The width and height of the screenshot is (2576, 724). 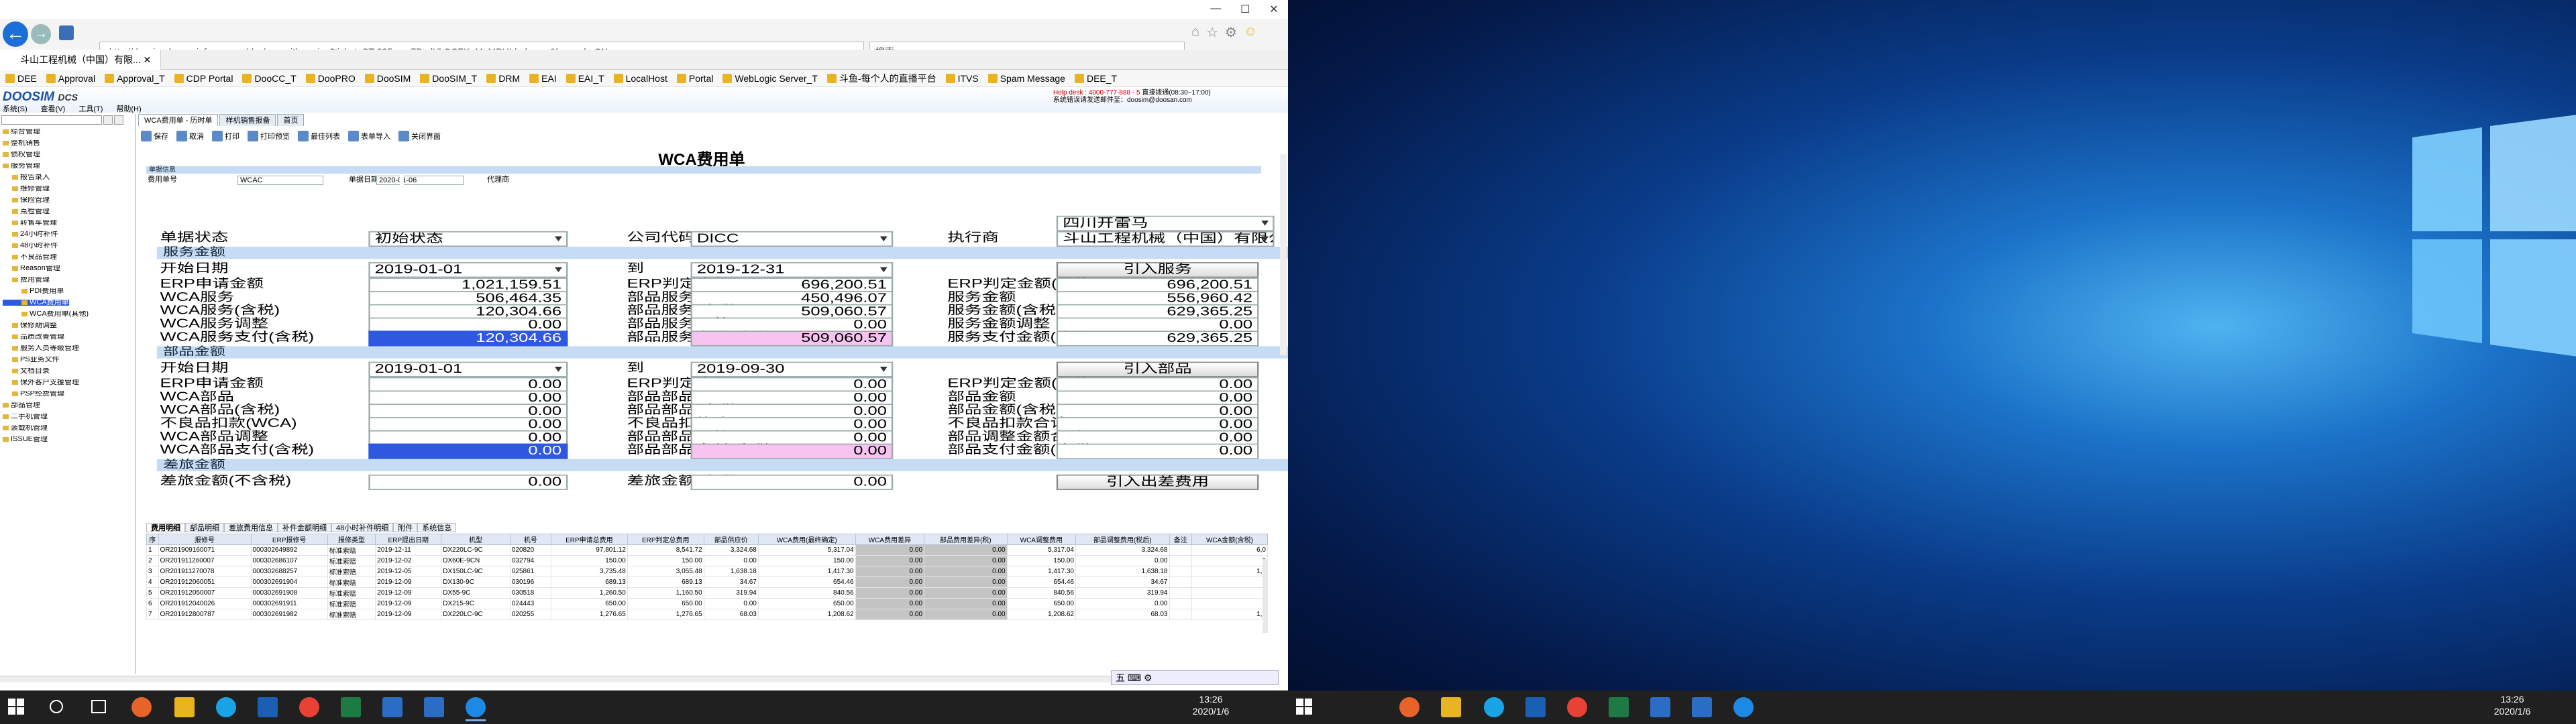 I want to click on start-icon, so click(x=16, y=707).